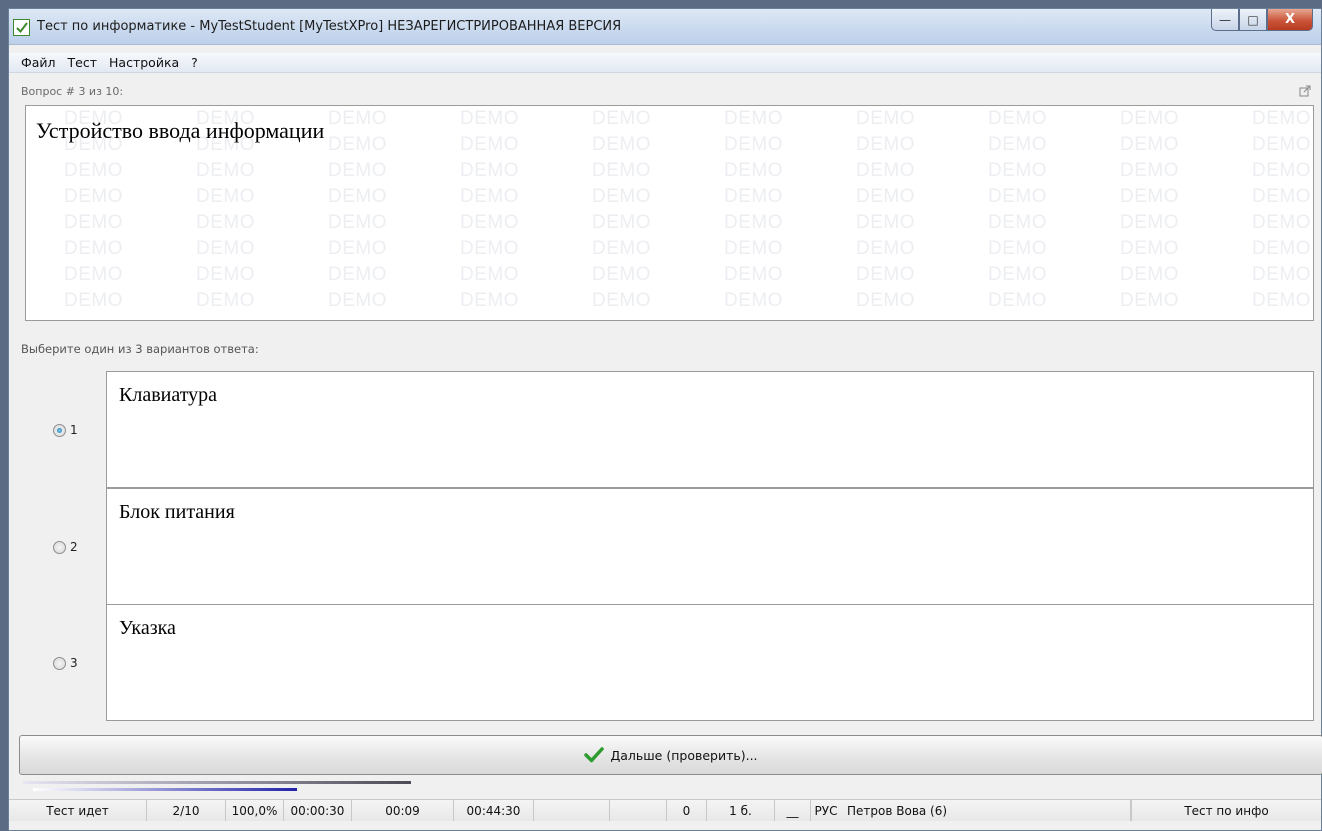 Image resolution: width=1322 pixels, height=831 pixels. Describe the element at coordinates (741, 810) in the screenshot. I see `status-points: 1 б.` at that location.